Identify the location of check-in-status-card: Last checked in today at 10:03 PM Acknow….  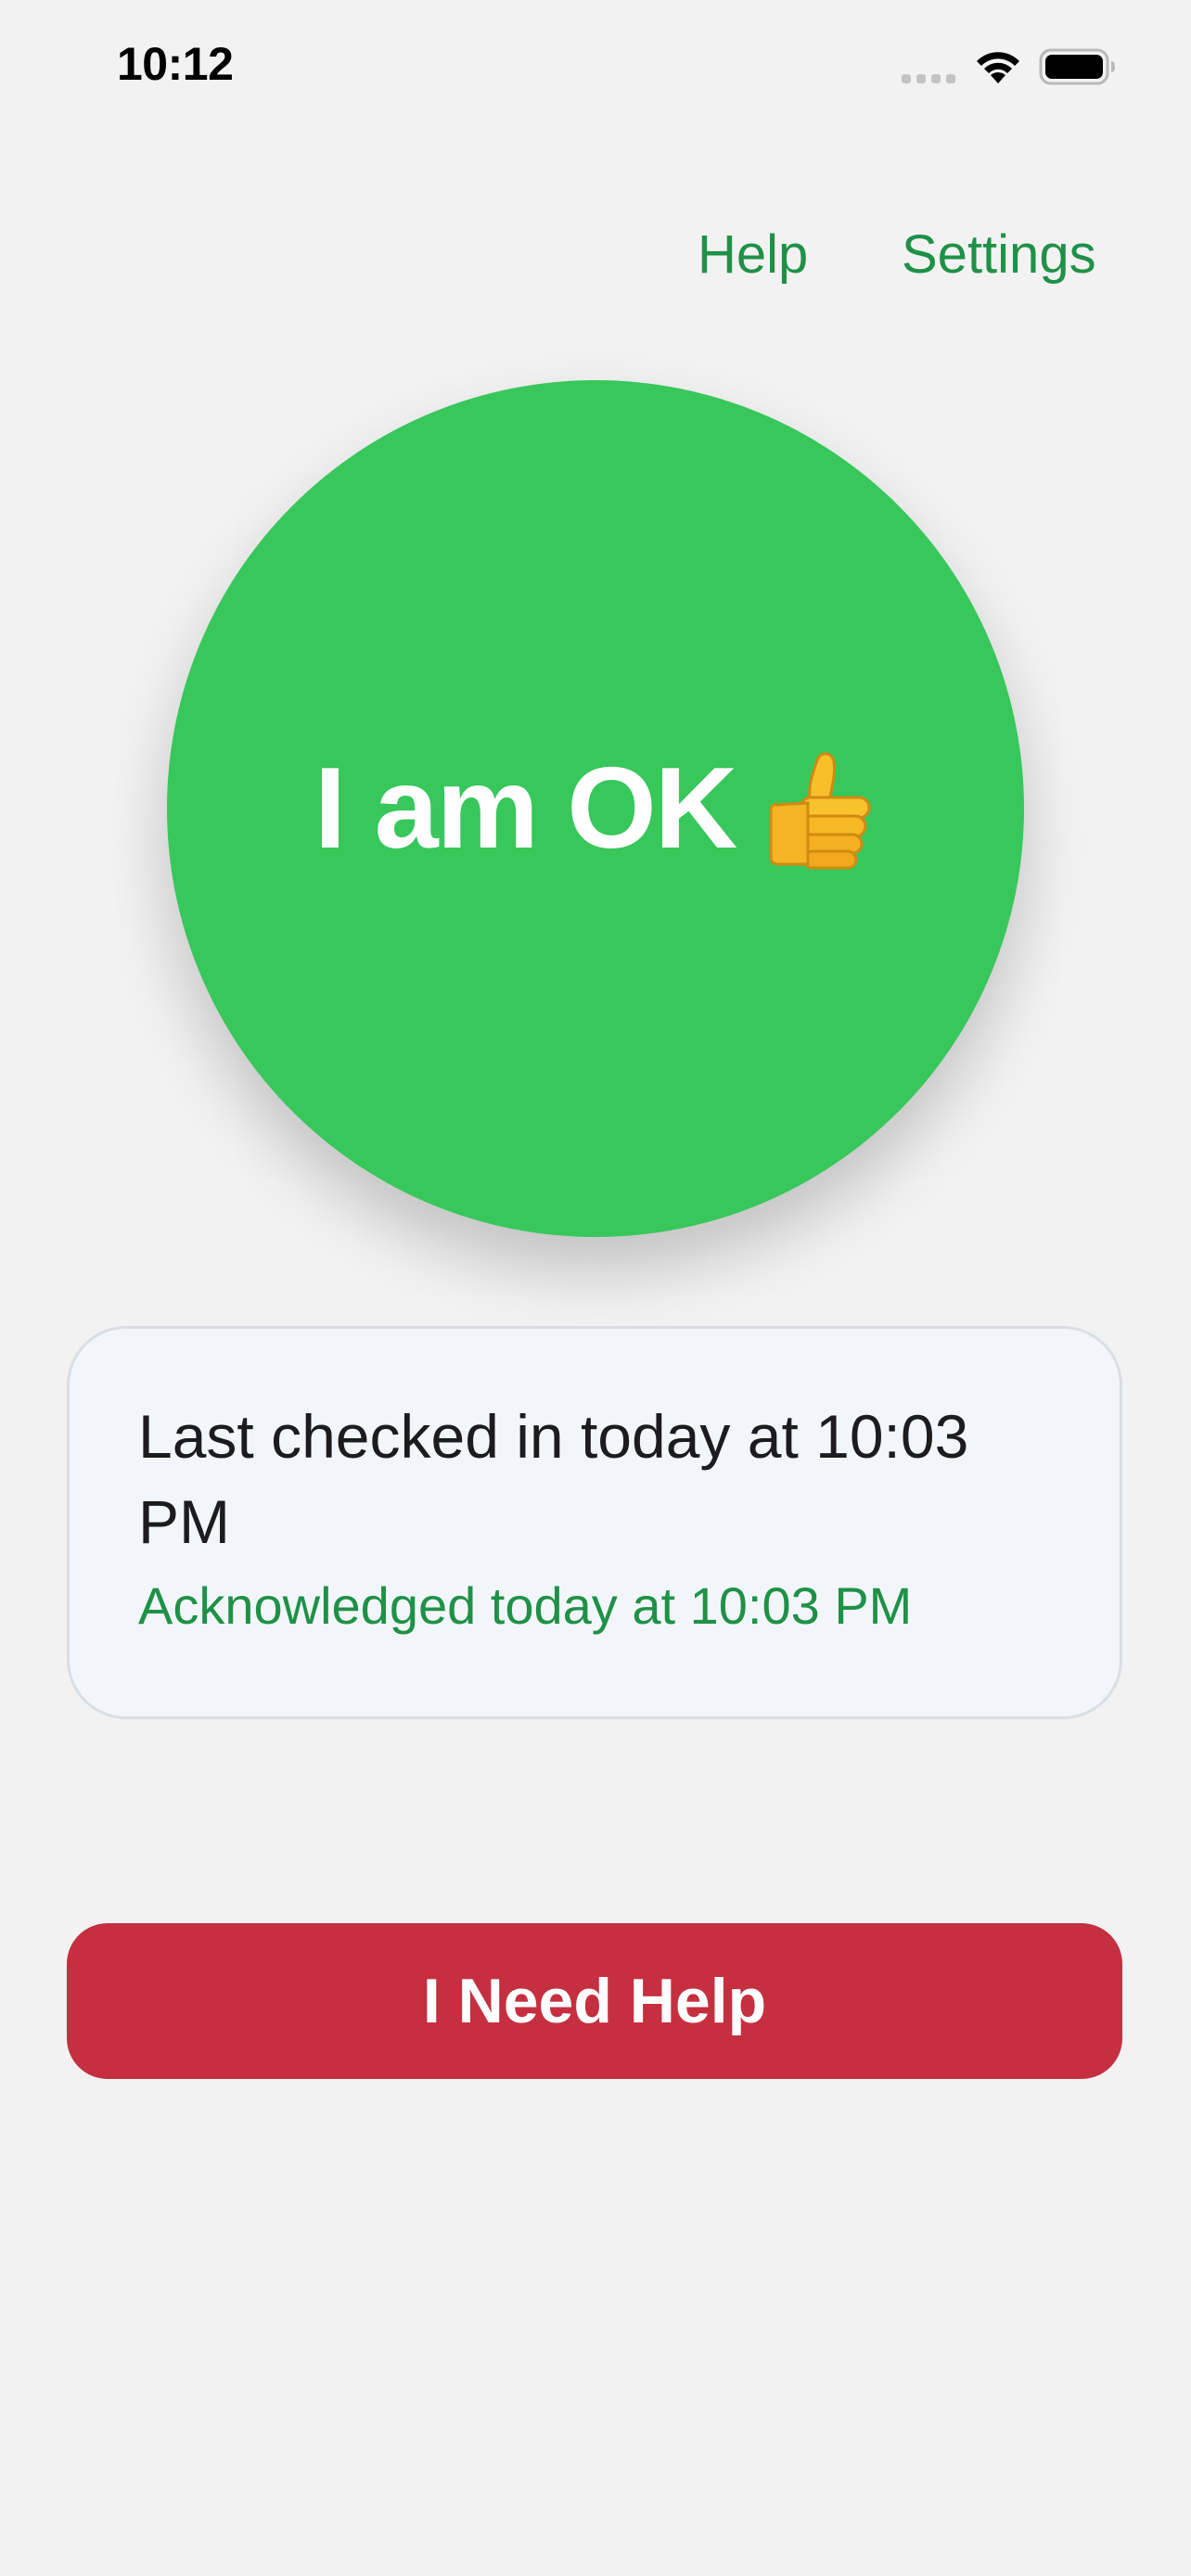
(594, 1522).